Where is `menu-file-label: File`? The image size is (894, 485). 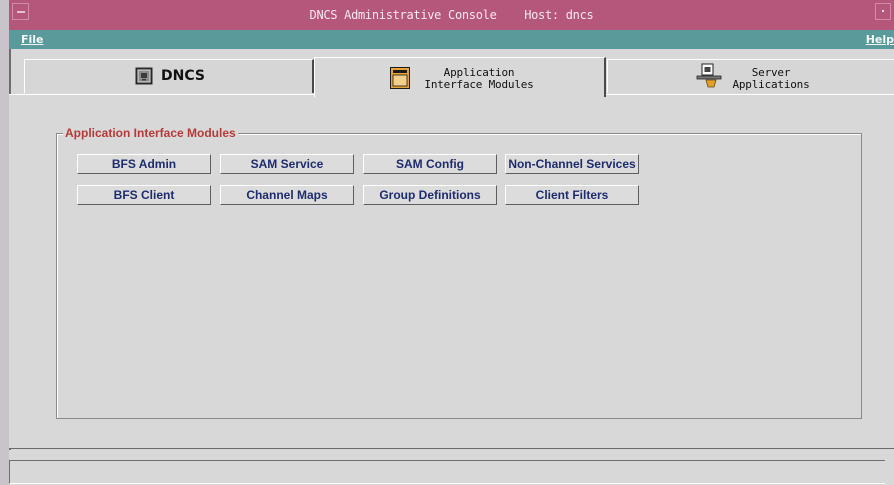
menu-file-label: File is located at coordinates (32, 39).